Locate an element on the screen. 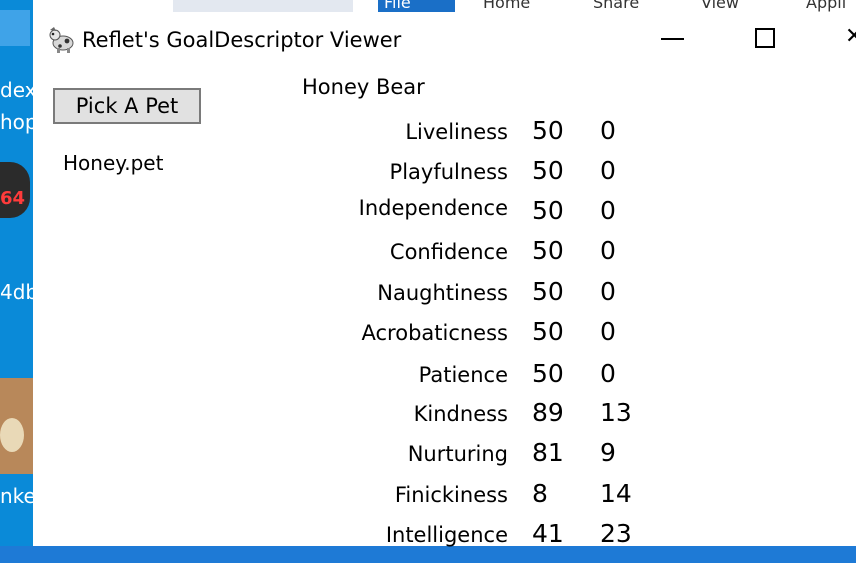 This screenshot has height=563, width=856. trait-row: Kindness 89 13 is located at coordinates (444, 420).